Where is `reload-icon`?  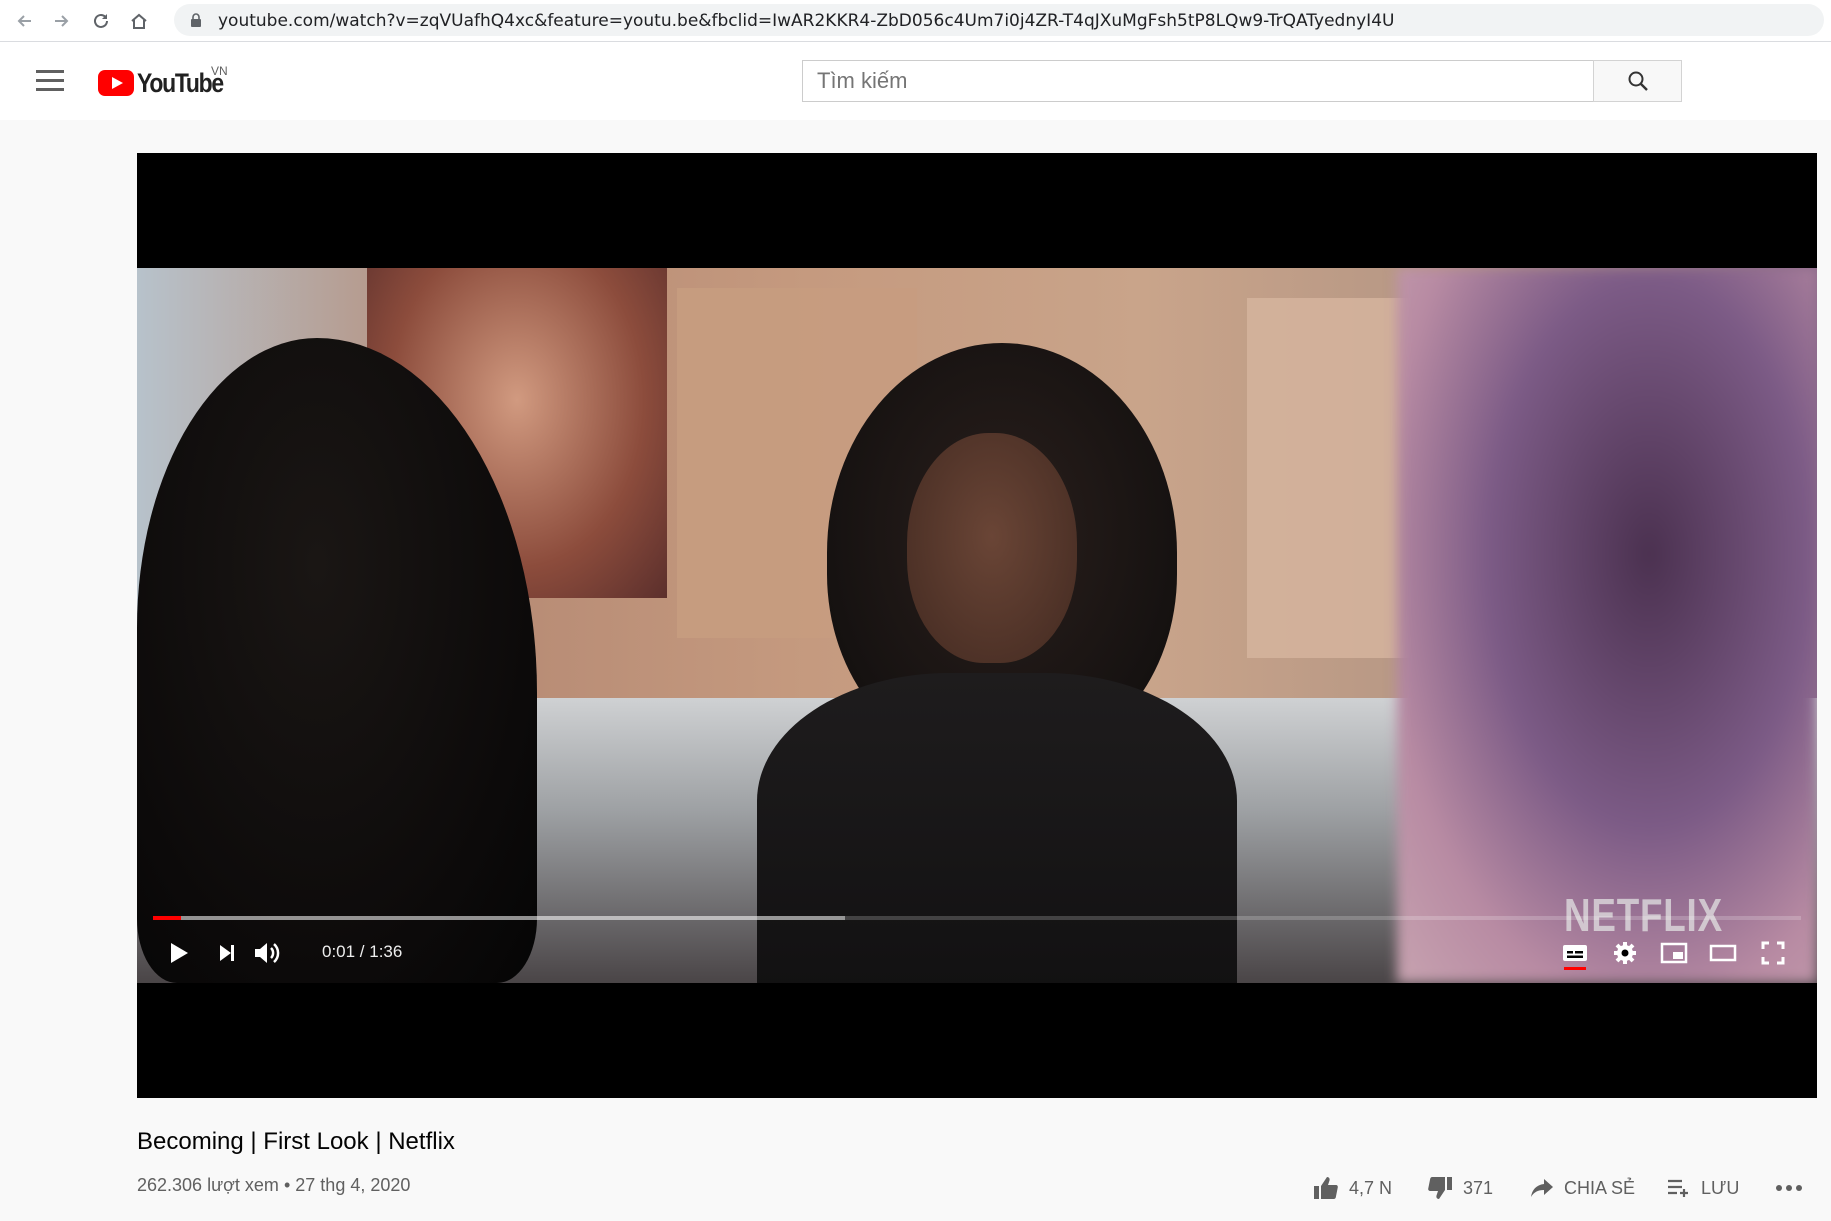 reload-icon is located at coordinates (101, 21).